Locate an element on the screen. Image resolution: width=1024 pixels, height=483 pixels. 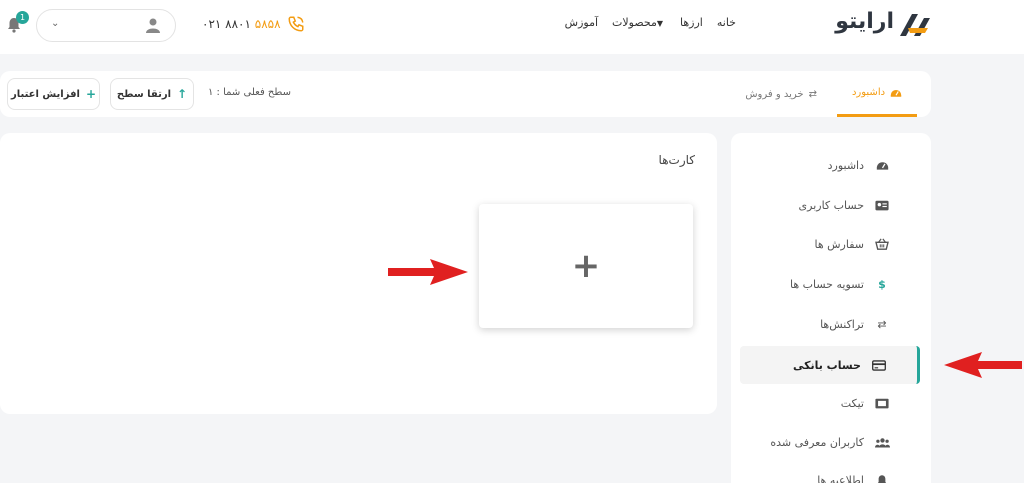
sidebar-item-account: حساب کاربری is located at coordinates (830, 205).